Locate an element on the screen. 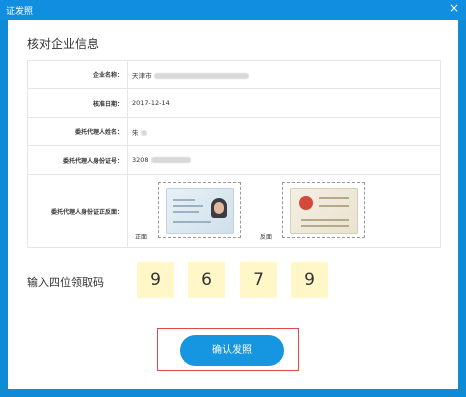 This screenshot has height=397, width=466. company-name-label: 企业名称： is located at coordinates (77, 74).